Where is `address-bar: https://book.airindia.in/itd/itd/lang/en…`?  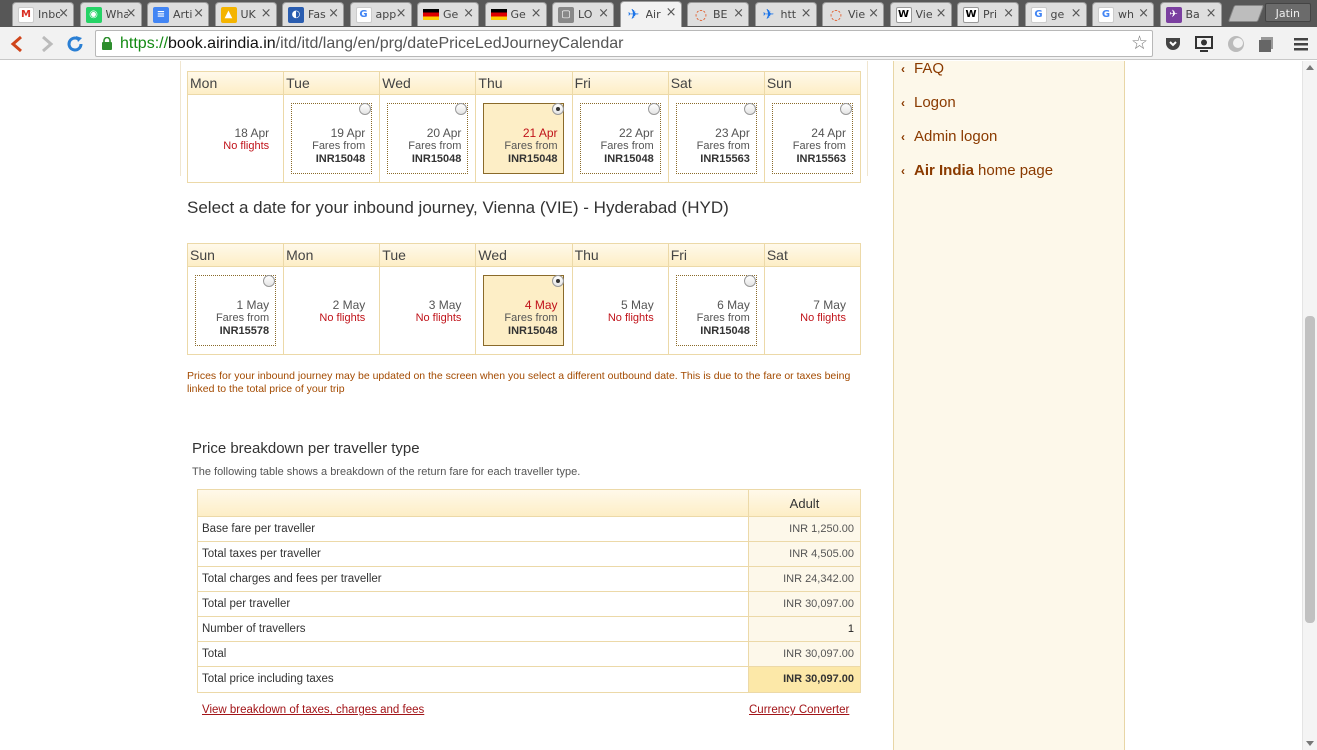
address-bar: https://book.airindia.in/itd/itd/lang/en… is located at coordinates (624, 43).